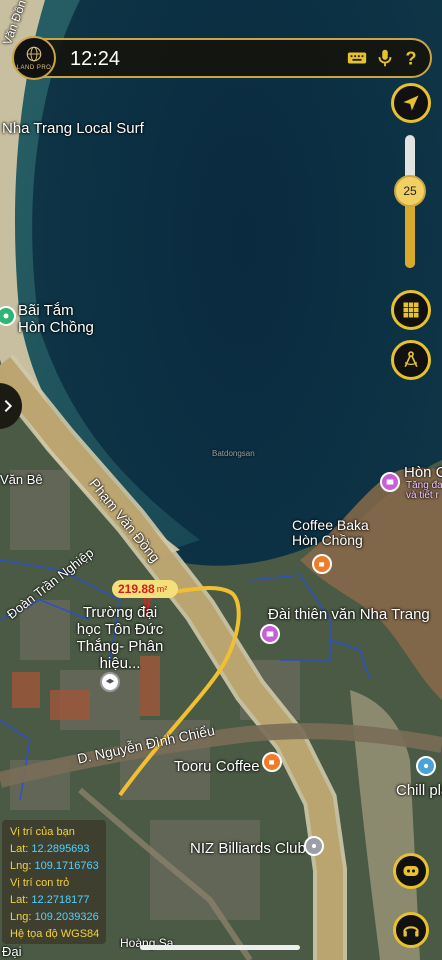  What do you see at coordinates (73, 128) in the screenshot?
I see `map-label-surf: Nha Trang Local Surf` at bounding box center [73, 128].